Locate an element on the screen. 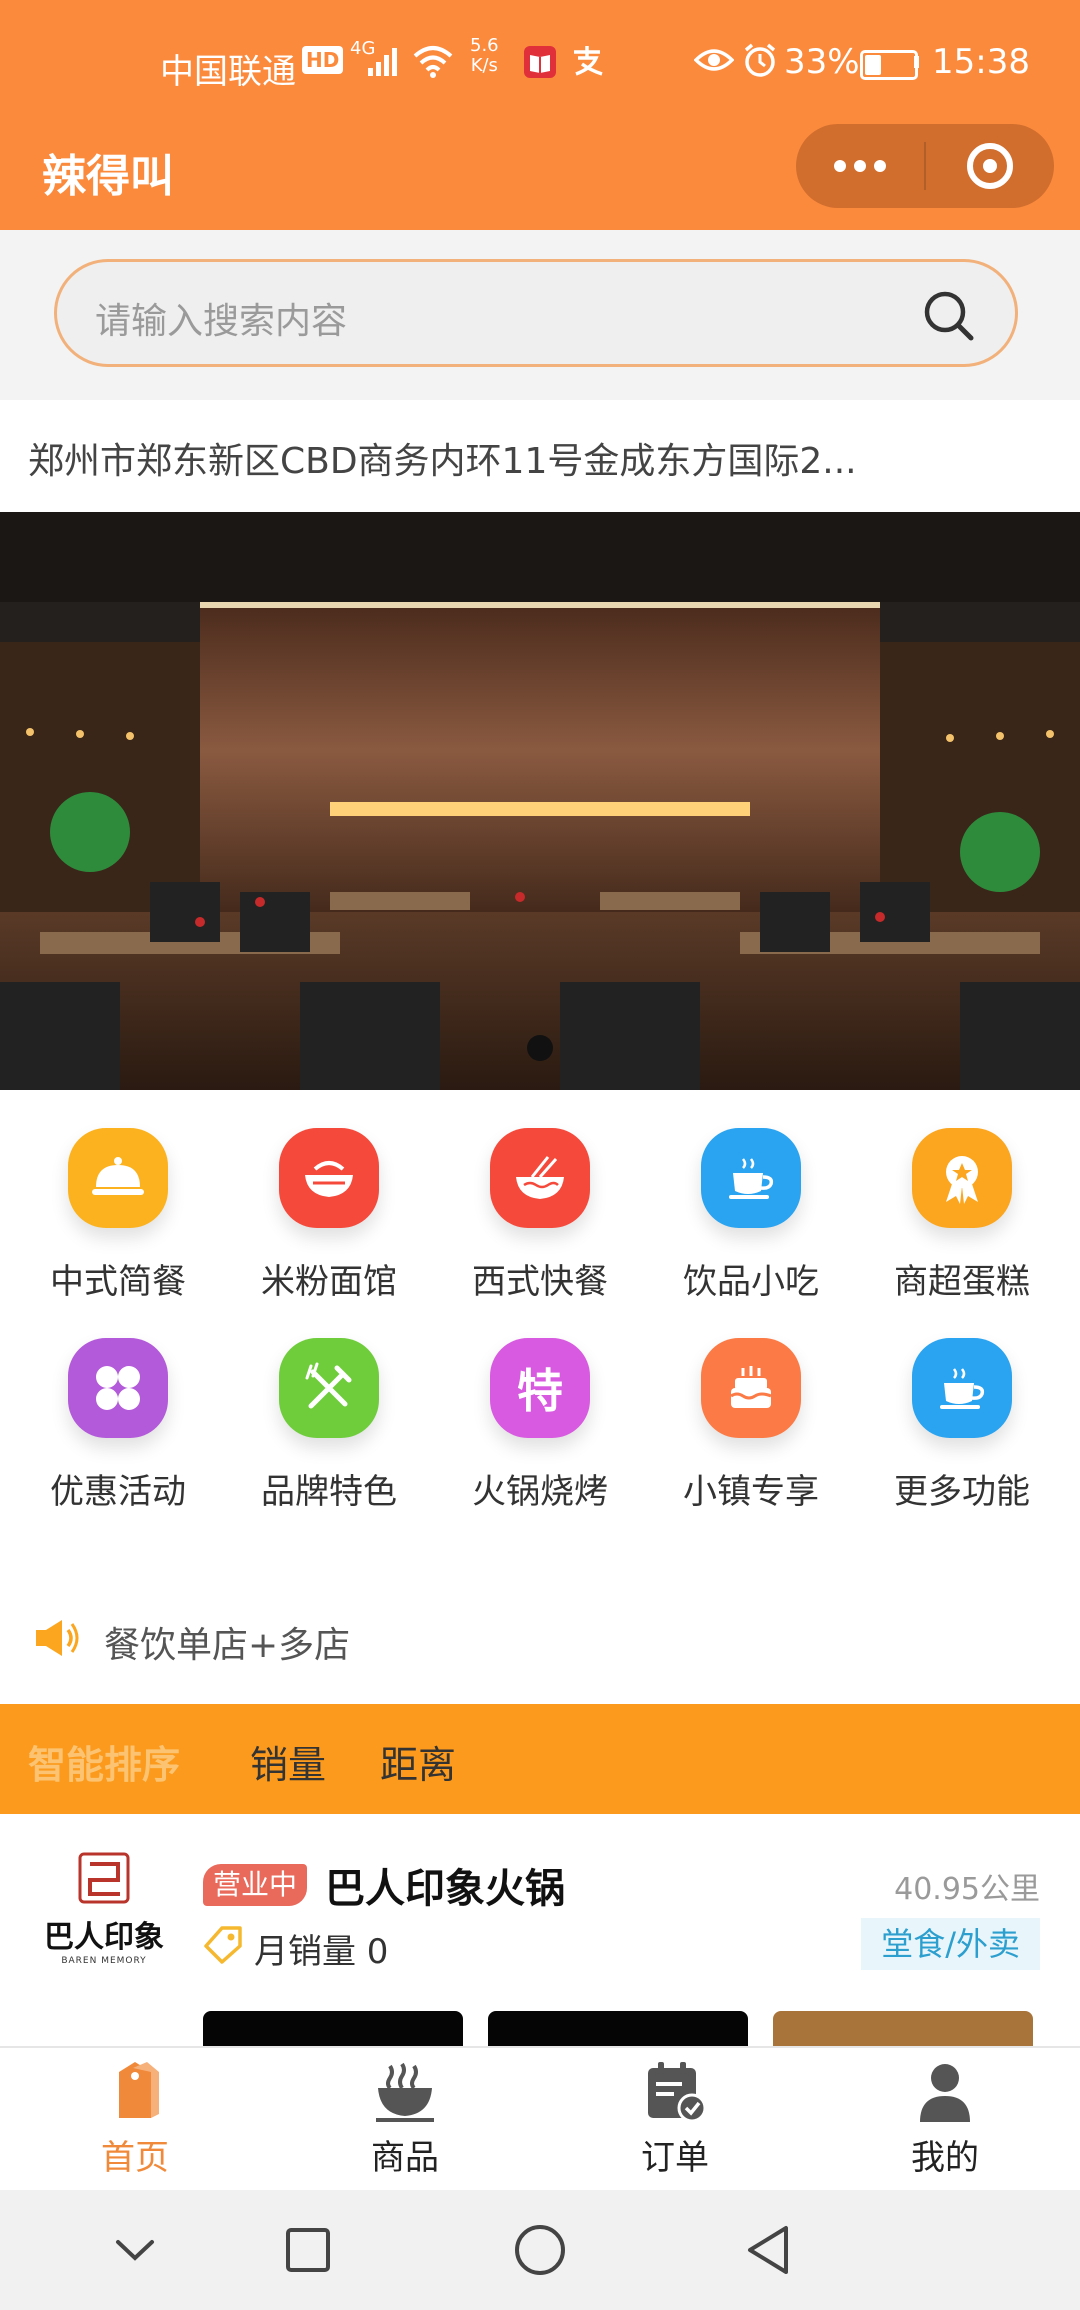 This screenshot has width=1080, height=2310. clock: 15:38 is located at coordinates (981, 62).